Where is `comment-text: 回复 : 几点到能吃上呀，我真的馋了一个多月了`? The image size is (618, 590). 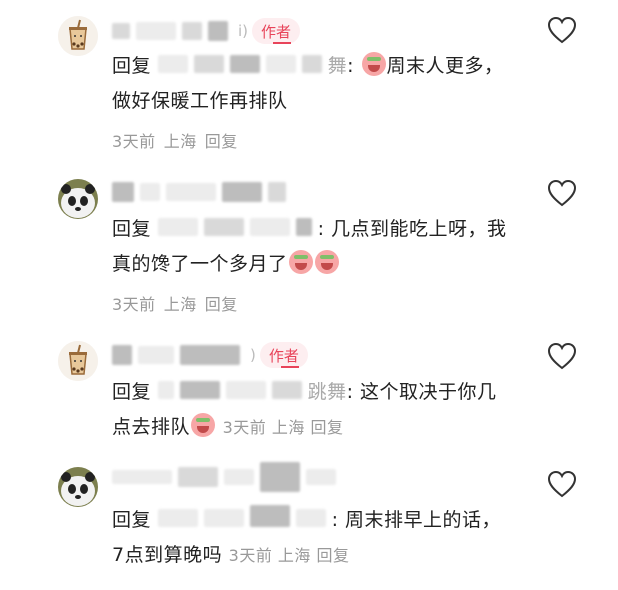
comment-text: 回复 : 几点到能吃上呀，我真的馋了一个多月了 is located at coordinates (309, 246).